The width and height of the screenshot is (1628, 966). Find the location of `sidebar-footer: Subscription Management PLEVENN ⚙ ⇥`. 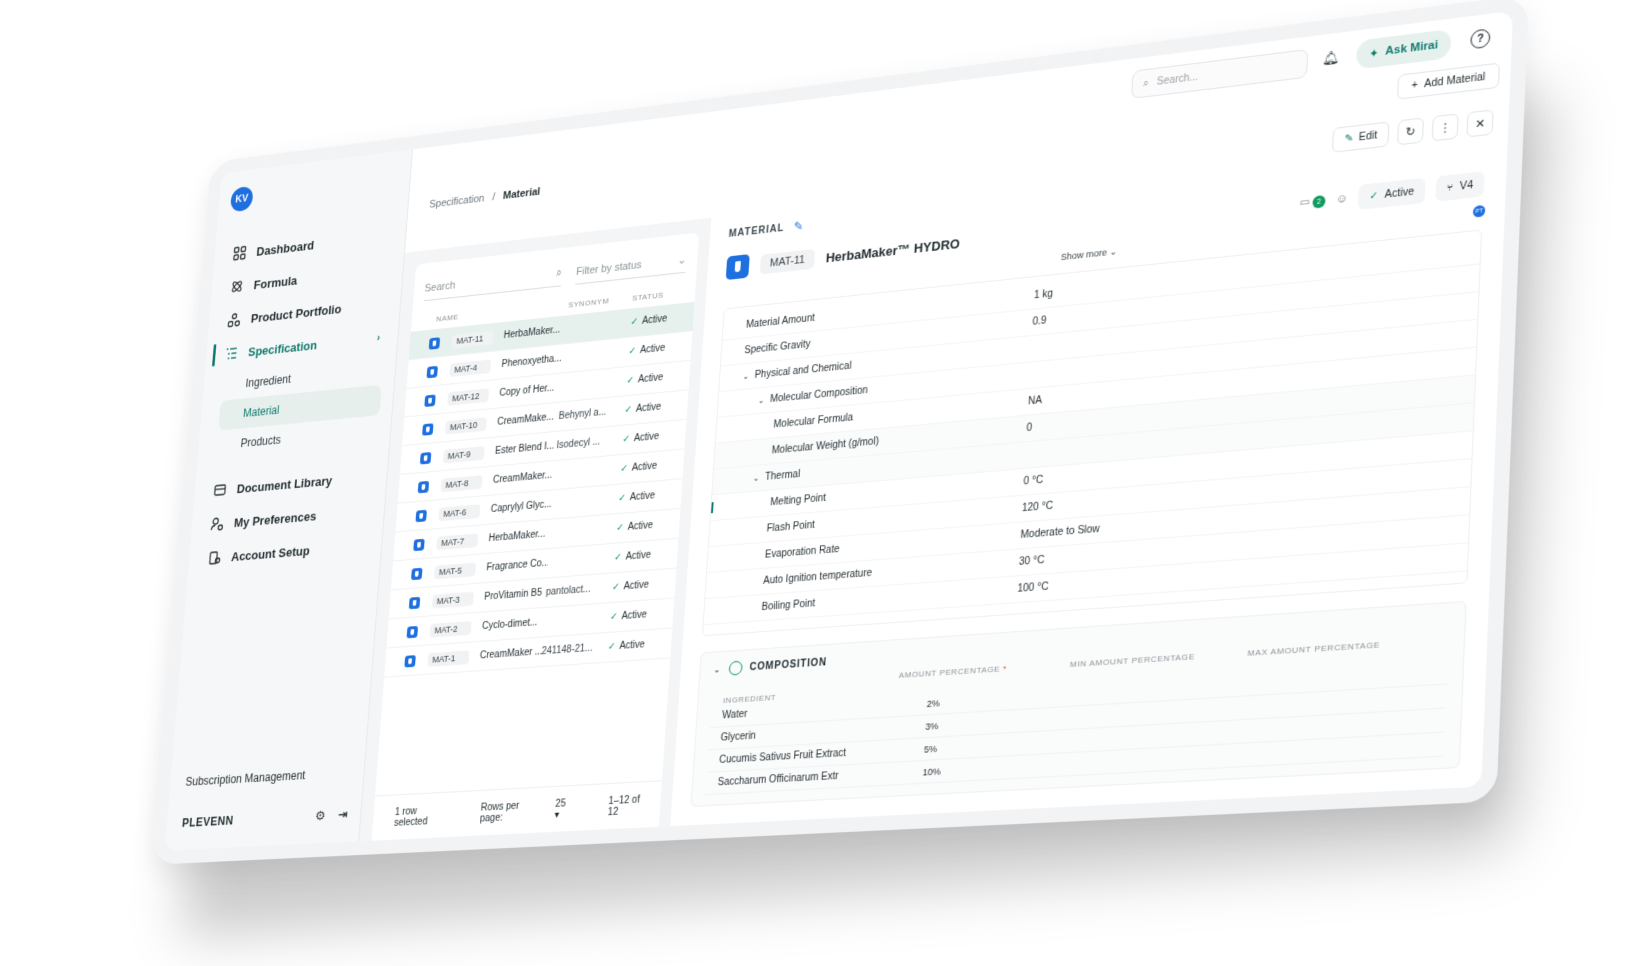

sidebar-footer: Subscription Management PLEVENN ⚙ ⇥ is located at coordinates (266, 798).